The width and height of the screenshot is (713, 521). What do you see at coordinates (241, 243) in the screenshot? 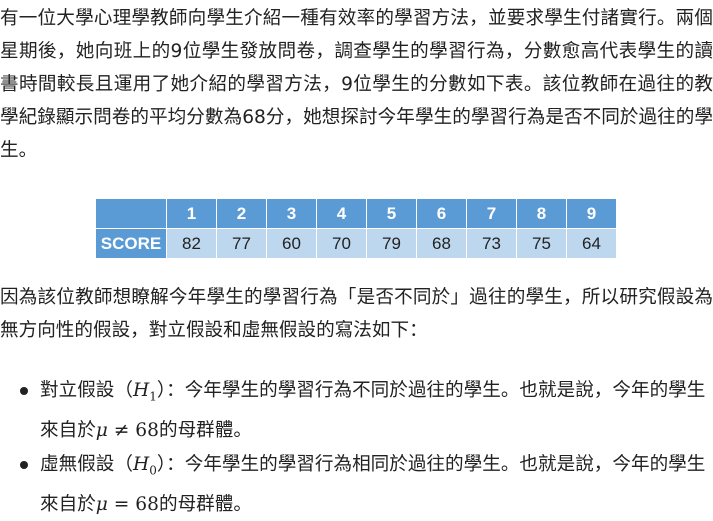
I see `score-cell: 77` at bounding box center [241, 243].